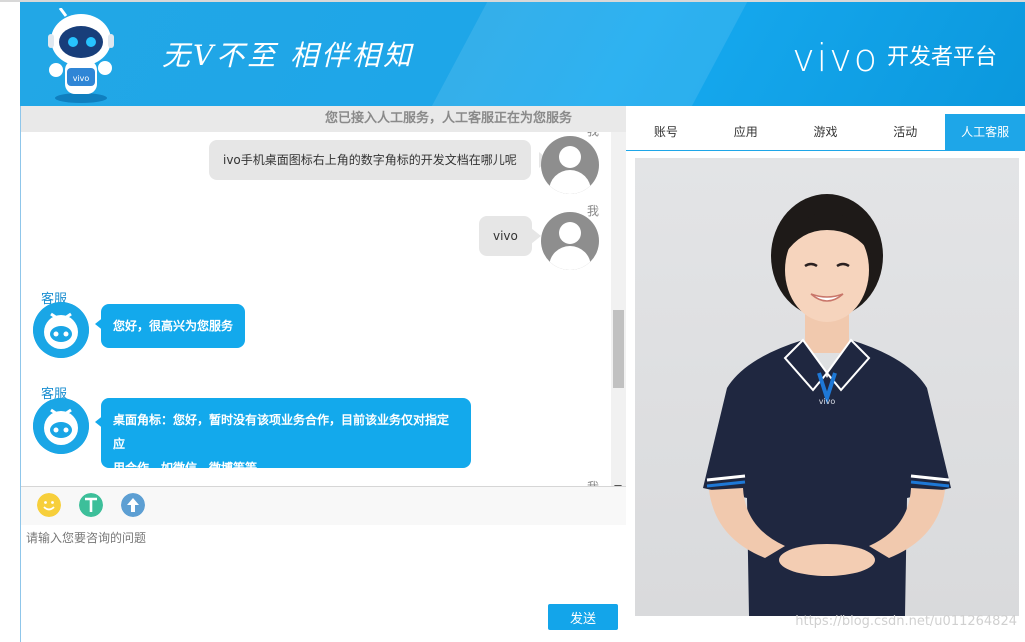 This screenshot has width=1025, height=642. What do you see at coordinates (173, 326) in the screenshot?
I see `agent-message-bubble: 您好，很高兴为您服务` at bounding box center [173, 326].